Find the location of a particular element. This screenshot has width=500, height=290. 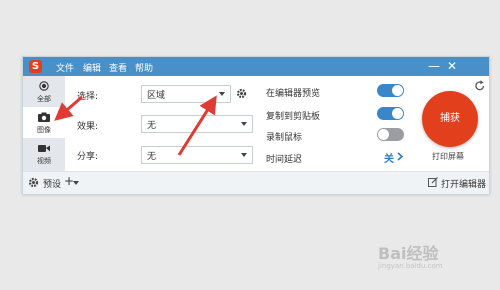

watermark-url: jingyan.baidu.com is located at coordinates (410, 266).